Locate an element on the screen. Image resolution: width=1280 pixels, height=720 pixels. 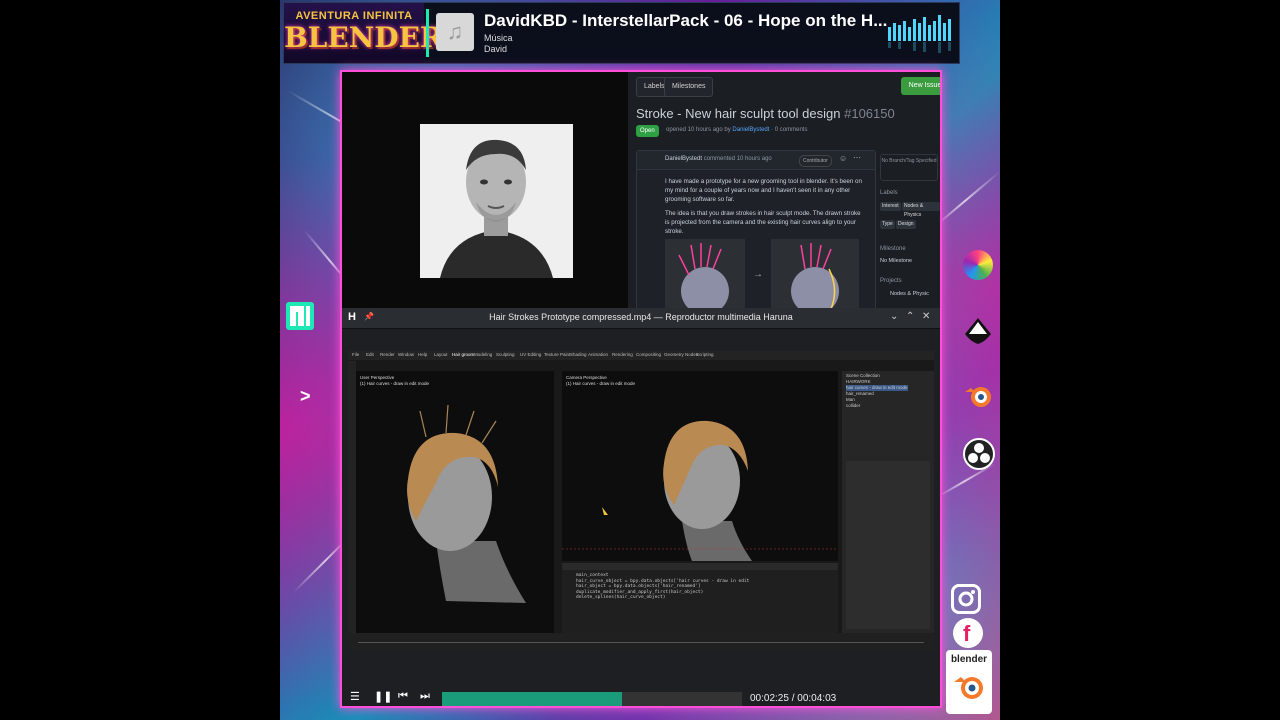
menu-icon: ☰ is located at coordinates (355, 696).